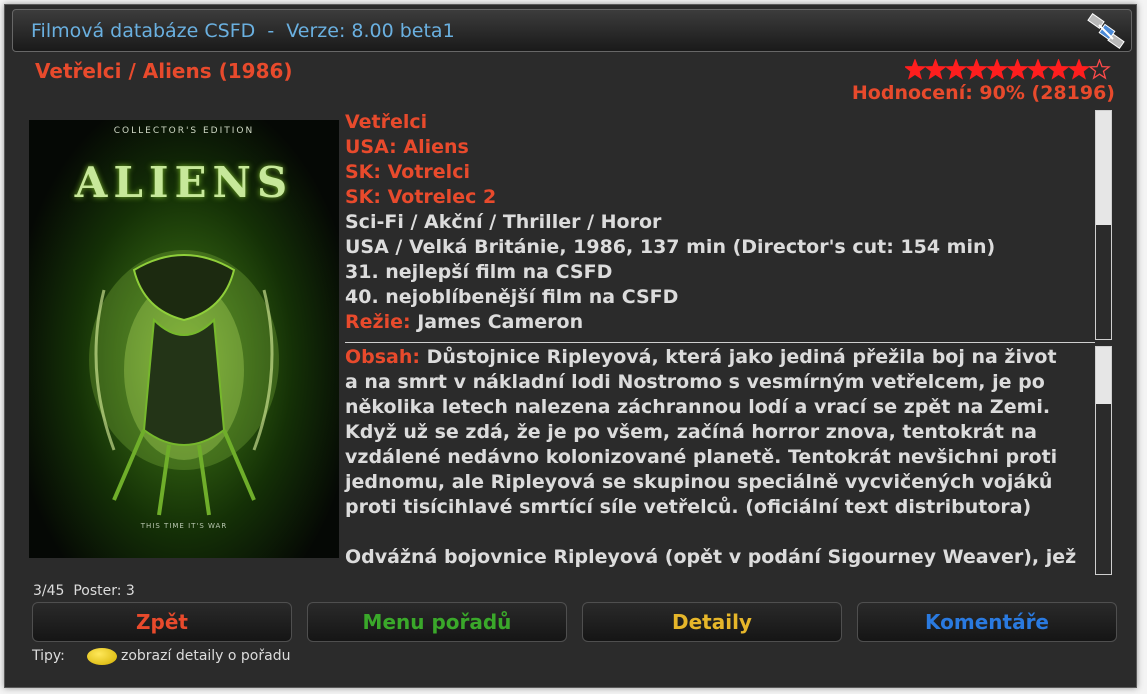 Image resolution: width=1147 pixels, height=694 pixels. What do you see at coordinates (1103, 375) in the screenshot?
I see `plot-scrollbar-thumb` at bounding box center [1103, 375].